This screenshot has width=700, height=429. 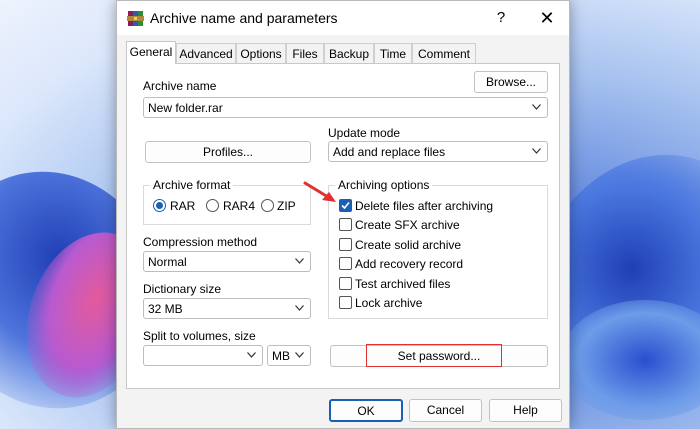 I want to click on tab-options: Options, so click(x=261, y=53).